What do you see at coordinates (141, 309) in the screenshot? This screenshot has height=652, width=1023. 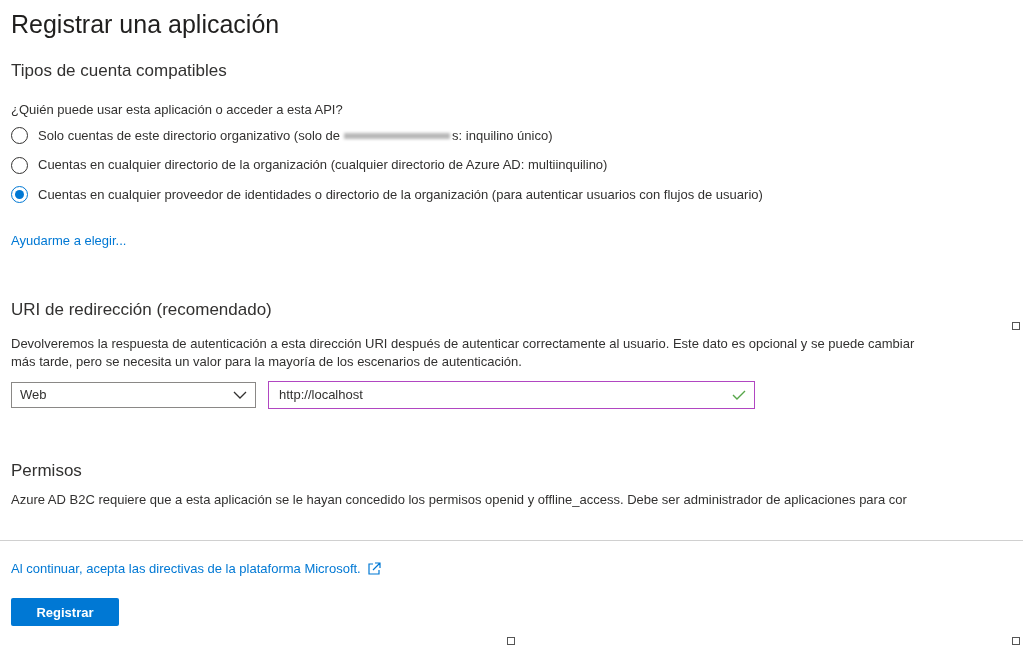 I see `section-heading: URI de redirección (recomendado)` at bounding box center [141, 309].